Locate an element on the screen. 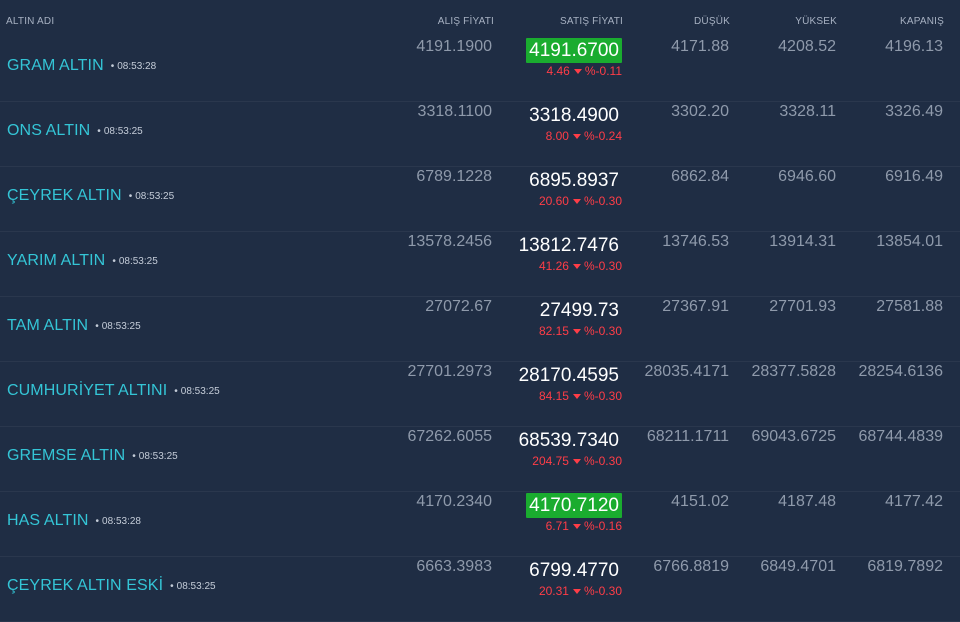  row-change: 84.15 %-0.30 is located at coordinates (580, 396).